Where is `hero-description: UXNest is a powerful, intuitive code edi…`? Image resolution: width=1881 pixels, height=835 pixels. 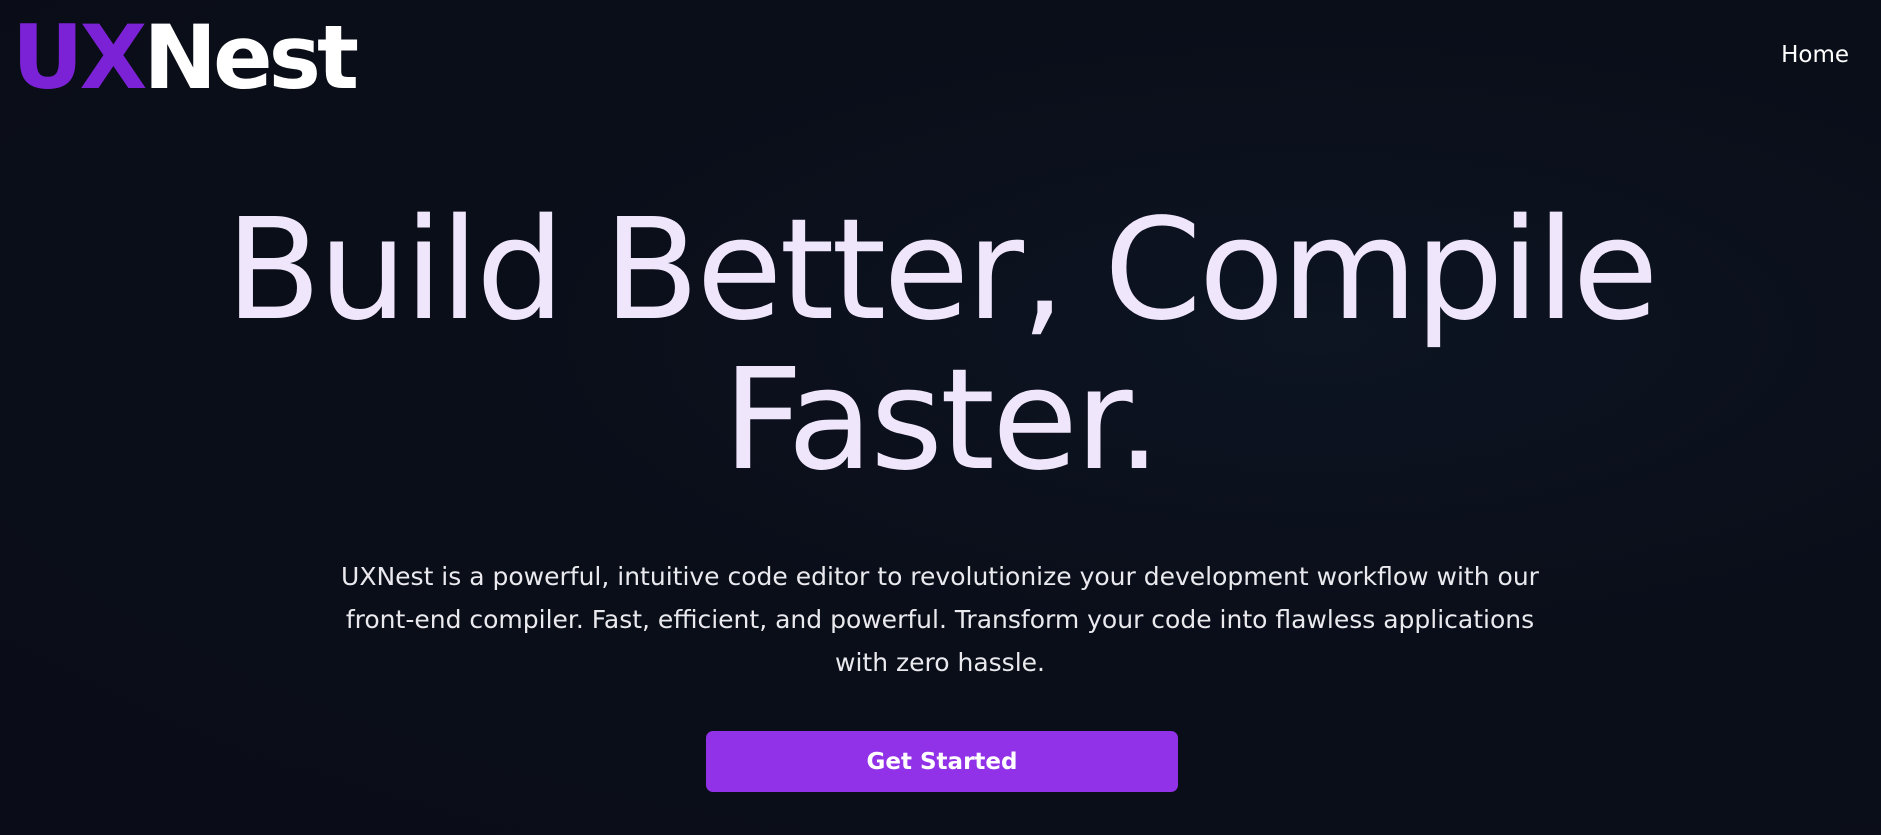
hero-description: UXNest is a powerful, intuitive code edi… is located at coordinates (940, 619).